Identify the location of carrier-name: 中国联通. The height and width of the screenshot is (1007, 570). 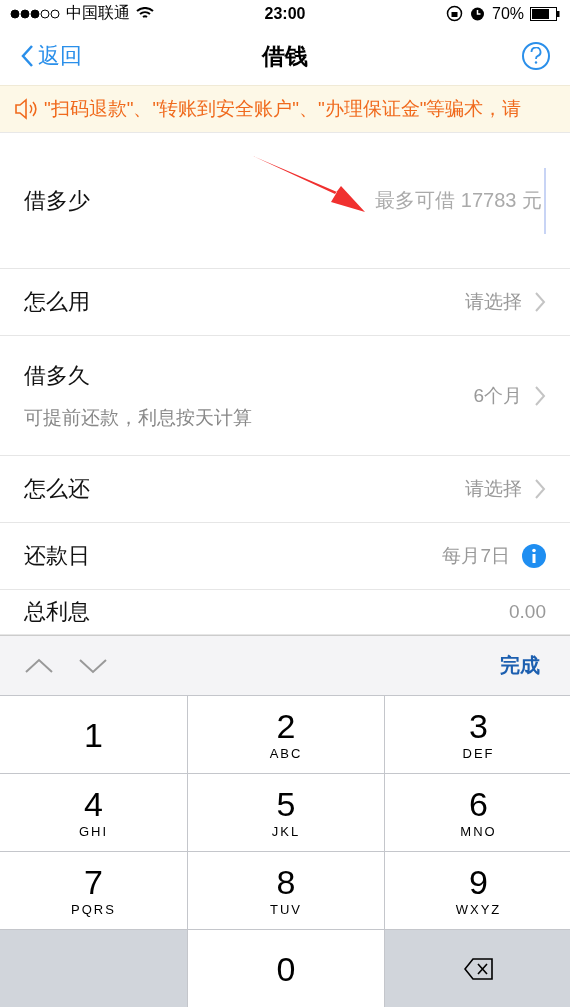
(98, 13).